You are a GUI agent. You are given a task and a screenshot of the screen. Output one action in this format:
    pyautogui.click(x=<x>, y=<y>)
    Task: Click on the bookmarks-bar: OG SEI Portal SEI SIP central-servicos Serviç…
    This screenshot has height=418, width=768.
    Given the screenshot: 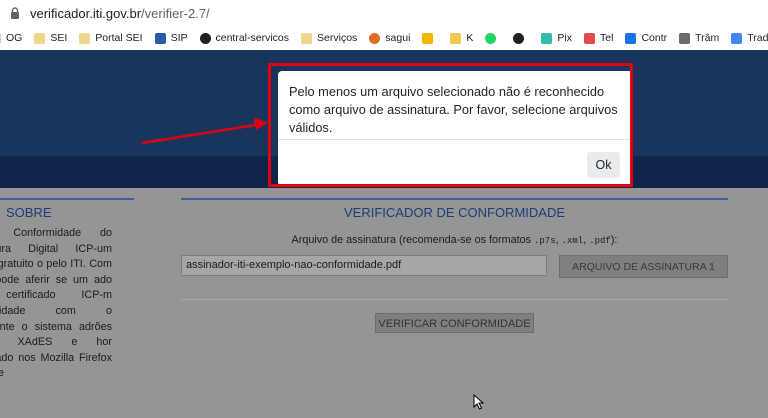 What is the action you would take?
    pyautogui.click(x=384, y=38)
    